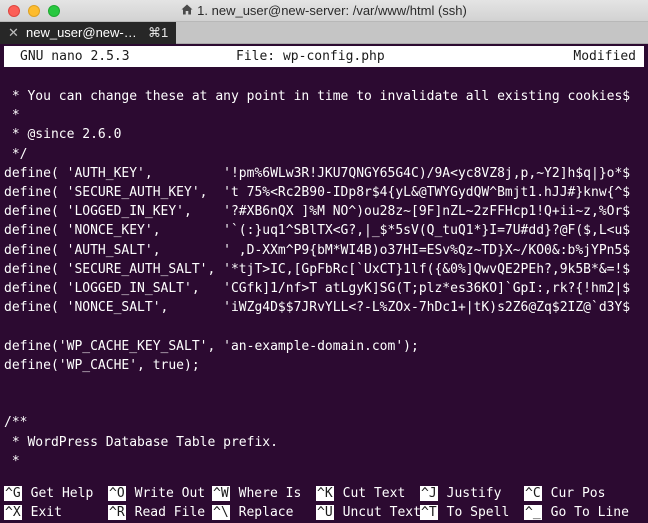 The image size is (648, 523). Describe the element at coordinates (478, 513) in the screenshot. I see `shortcut-label: To Spell` at that location.